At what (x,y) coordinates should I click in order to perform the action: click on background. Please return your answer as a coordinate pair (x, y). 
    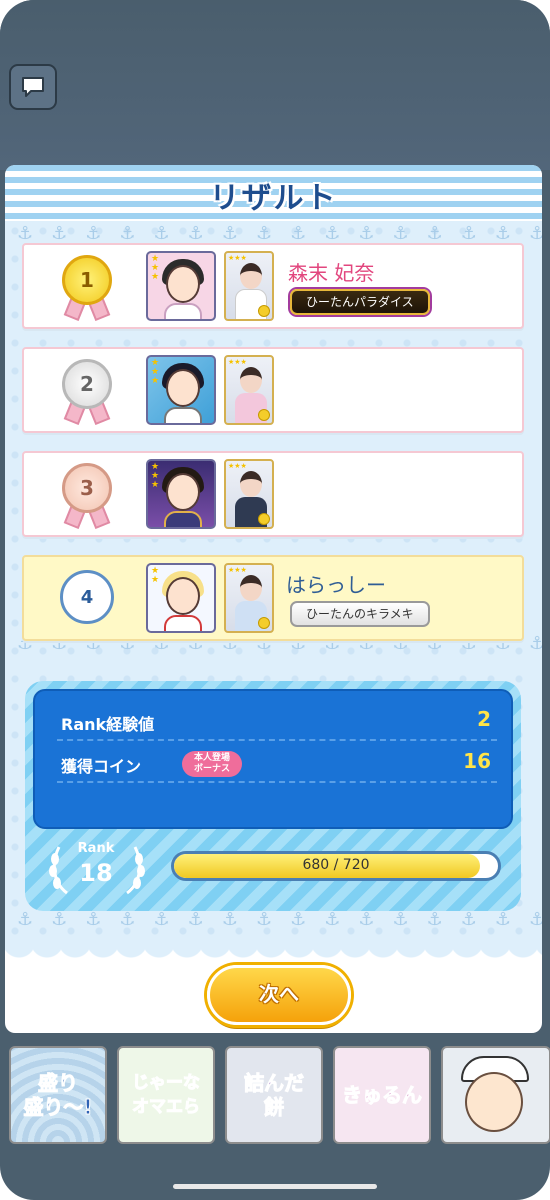
    Looking at the image, I should click on (275, 85).